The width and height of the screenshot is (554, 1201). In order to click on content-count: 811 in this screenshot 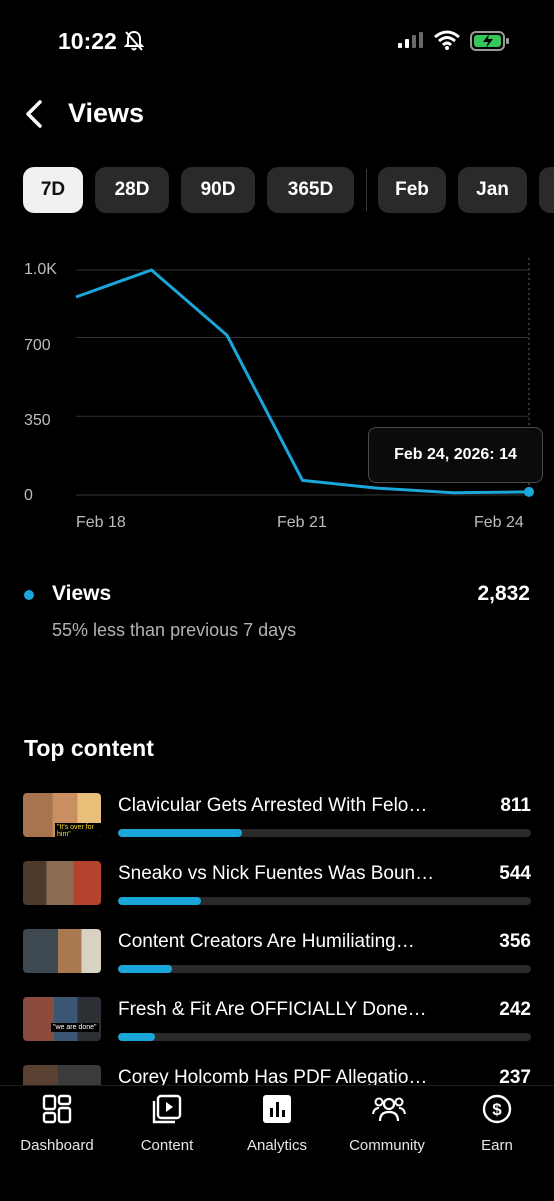, I will do `click(515, 805)`.